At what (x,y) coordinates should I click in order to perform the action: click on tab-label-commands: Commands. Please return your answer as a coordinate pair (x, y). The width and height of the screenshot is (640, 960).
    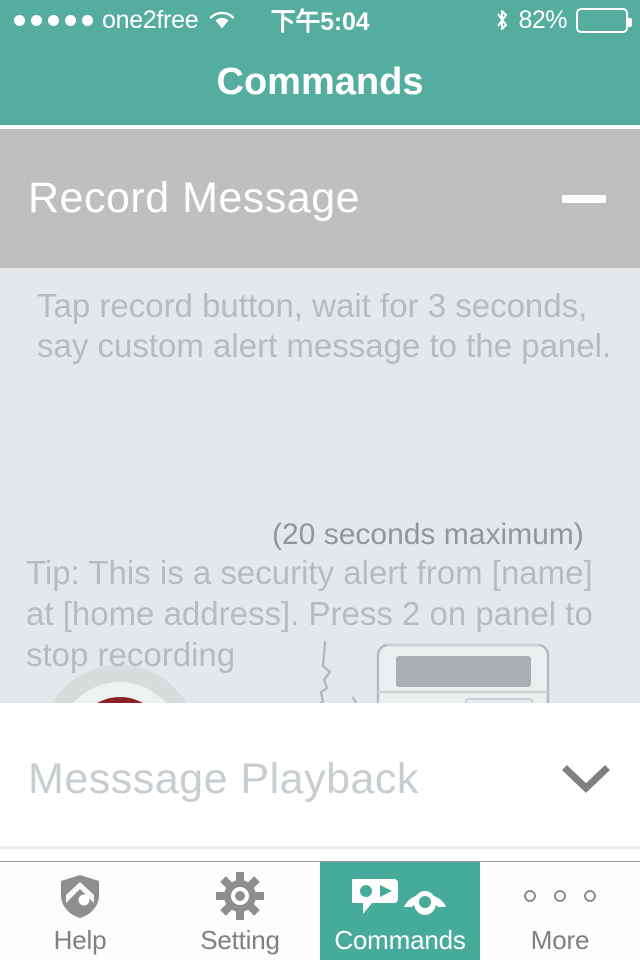
    Looking at the image, I should click on (400, 939).